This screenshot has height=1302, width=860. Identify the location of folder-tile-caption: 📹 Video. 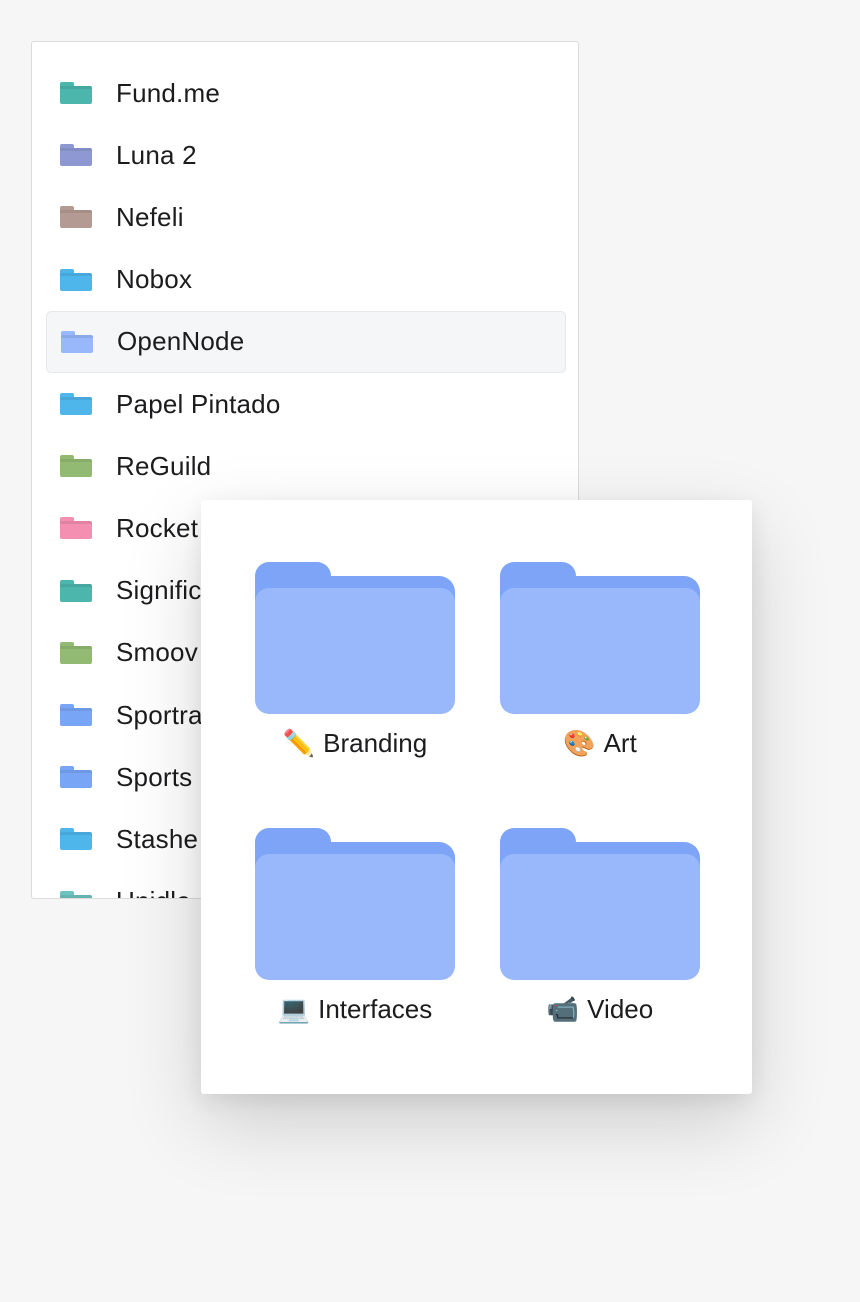
(600, 1009).